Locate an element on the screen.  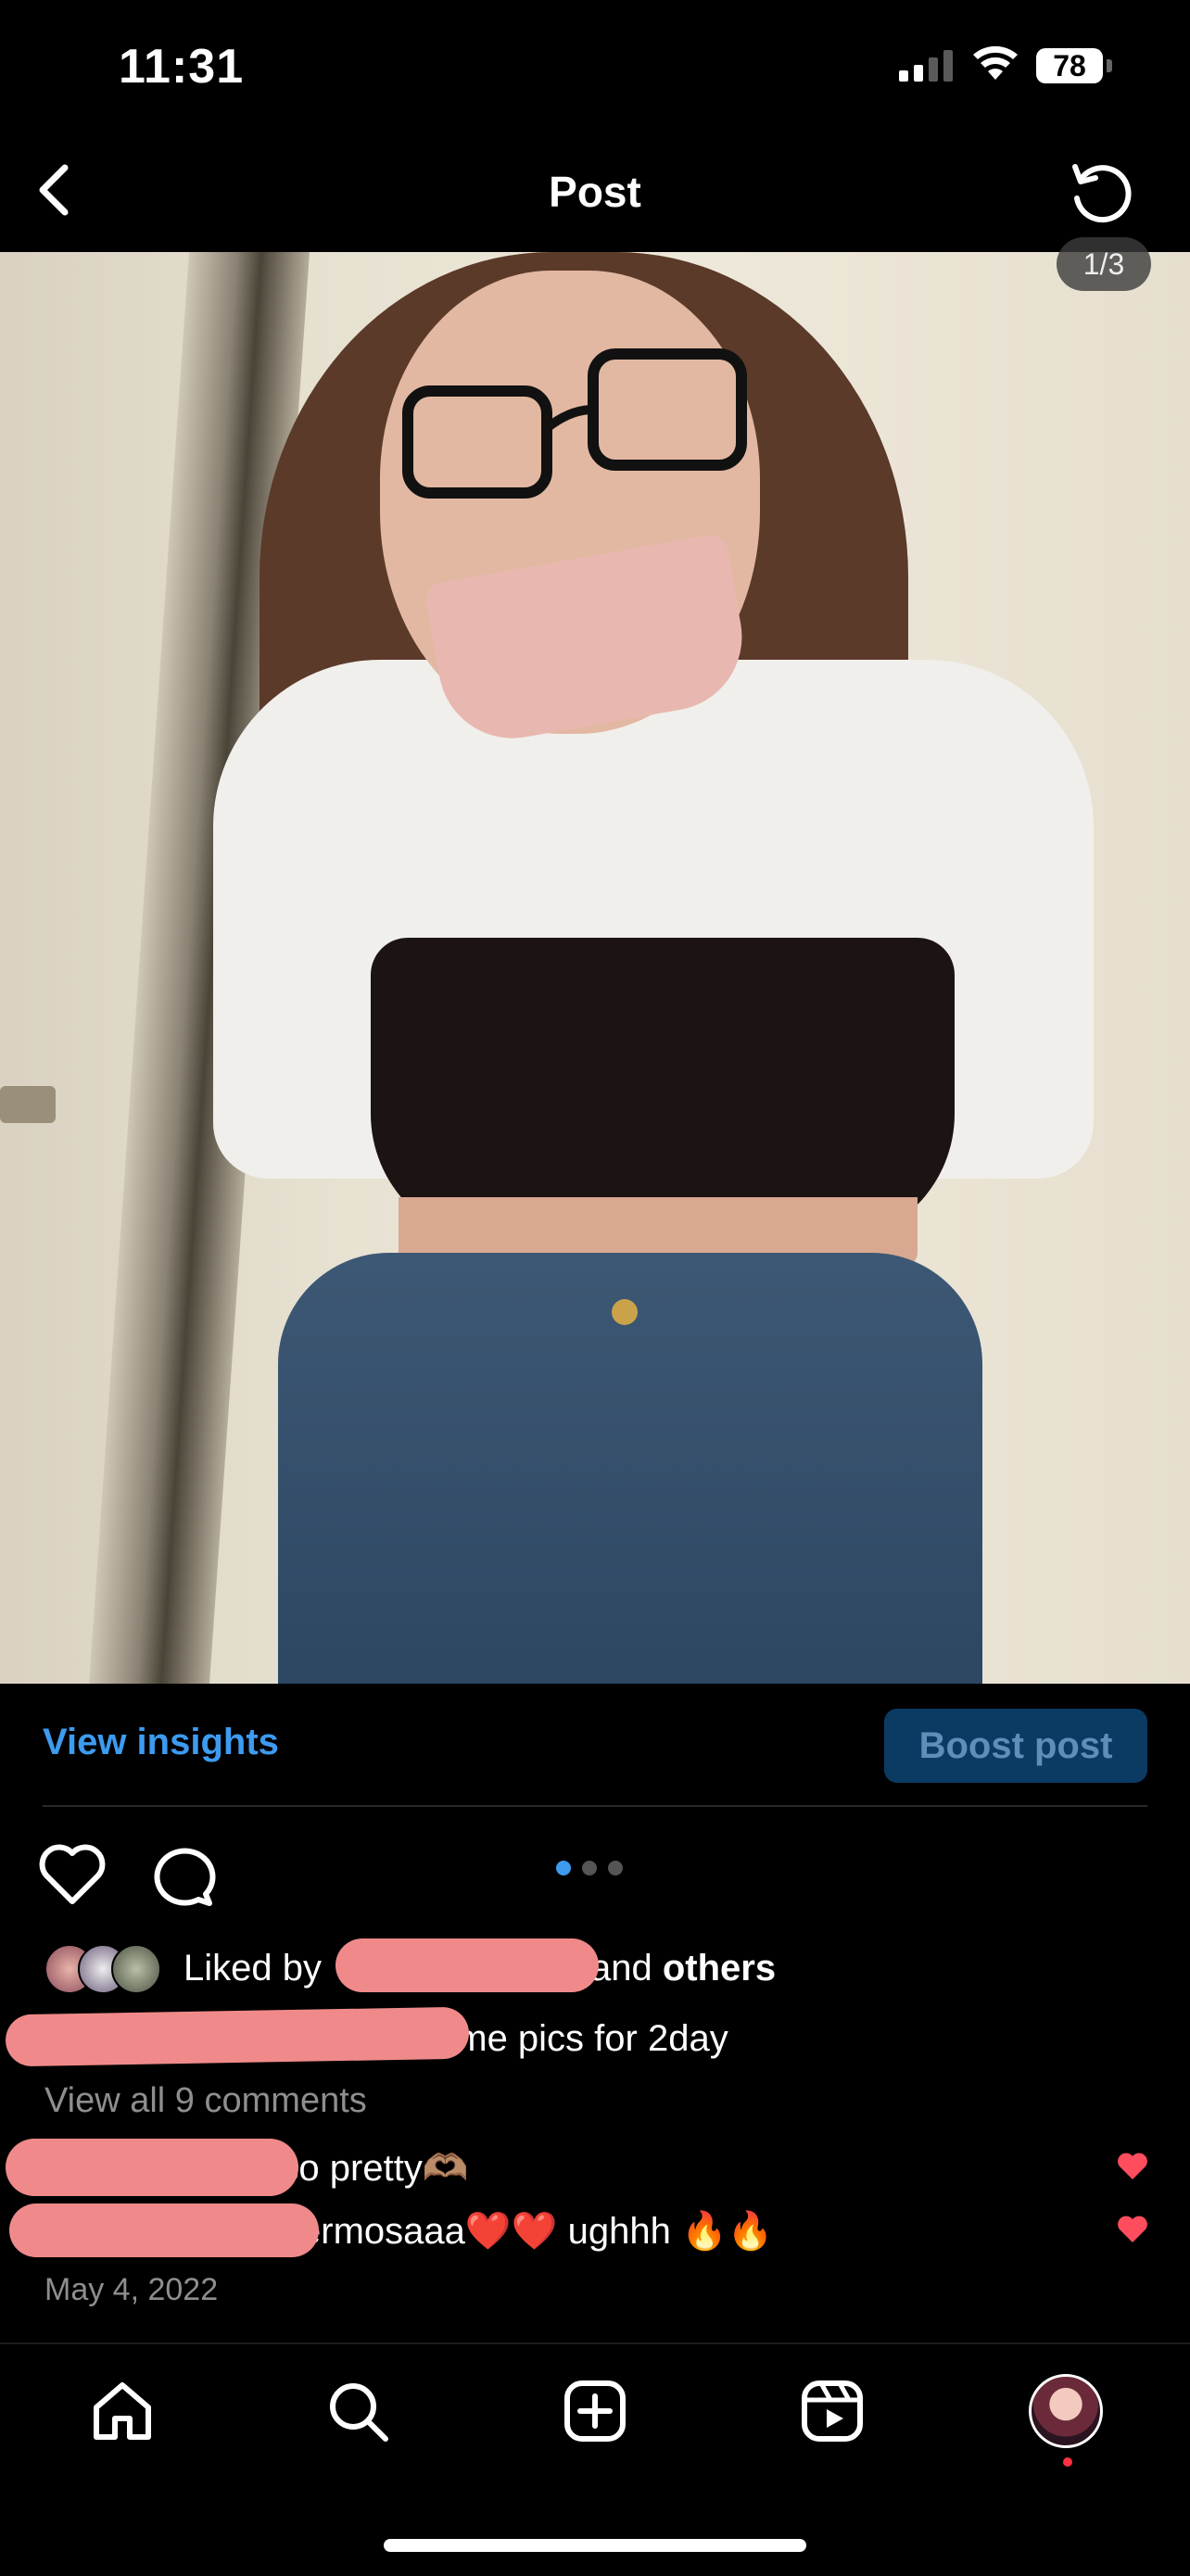
carousel-indicator is located at coordinates (589, 1868).